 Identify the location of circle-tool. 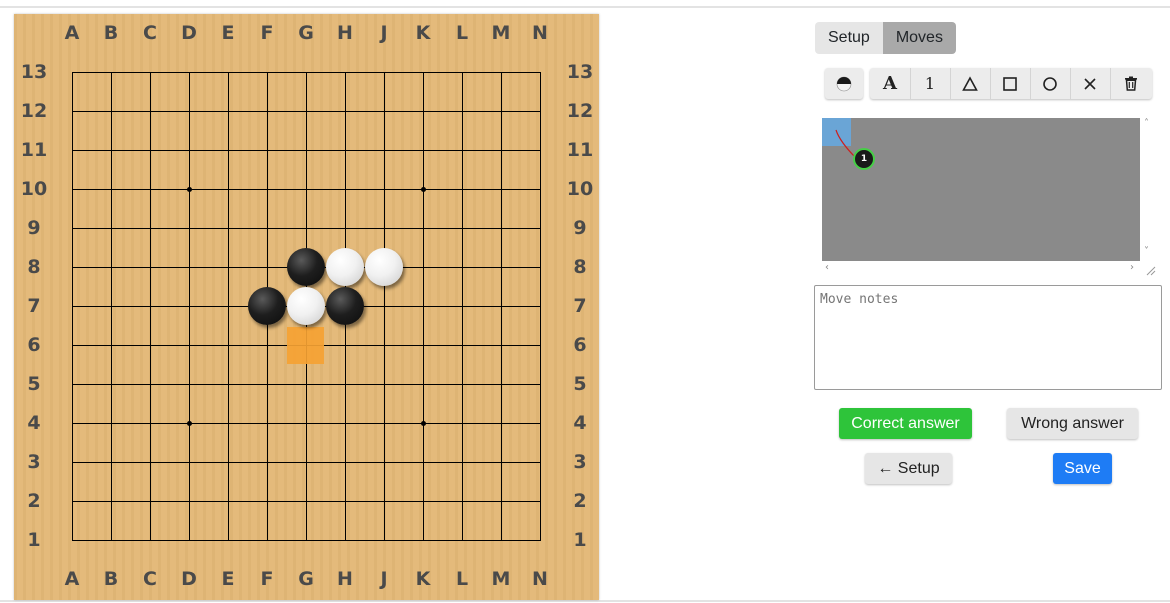
(1050, 83).